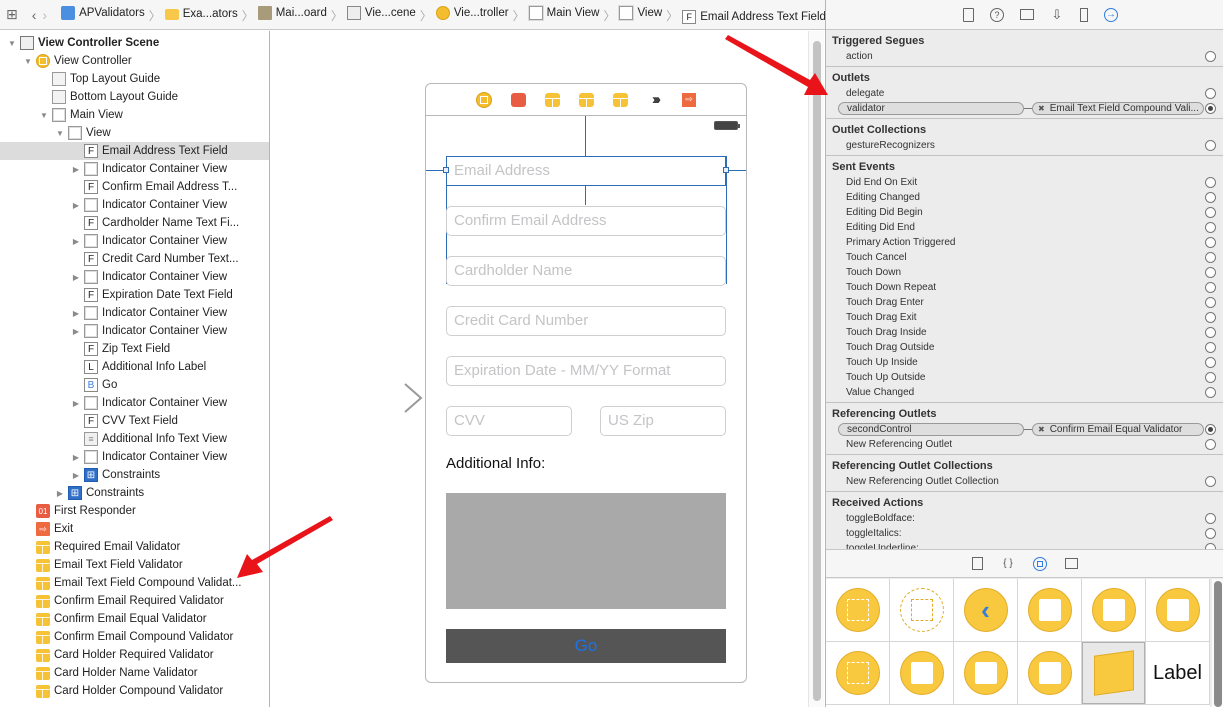 Image resolution: width=1223 pixels, height=707 pixels. I want to click on size-inspector-icon, so click(1084, 14).